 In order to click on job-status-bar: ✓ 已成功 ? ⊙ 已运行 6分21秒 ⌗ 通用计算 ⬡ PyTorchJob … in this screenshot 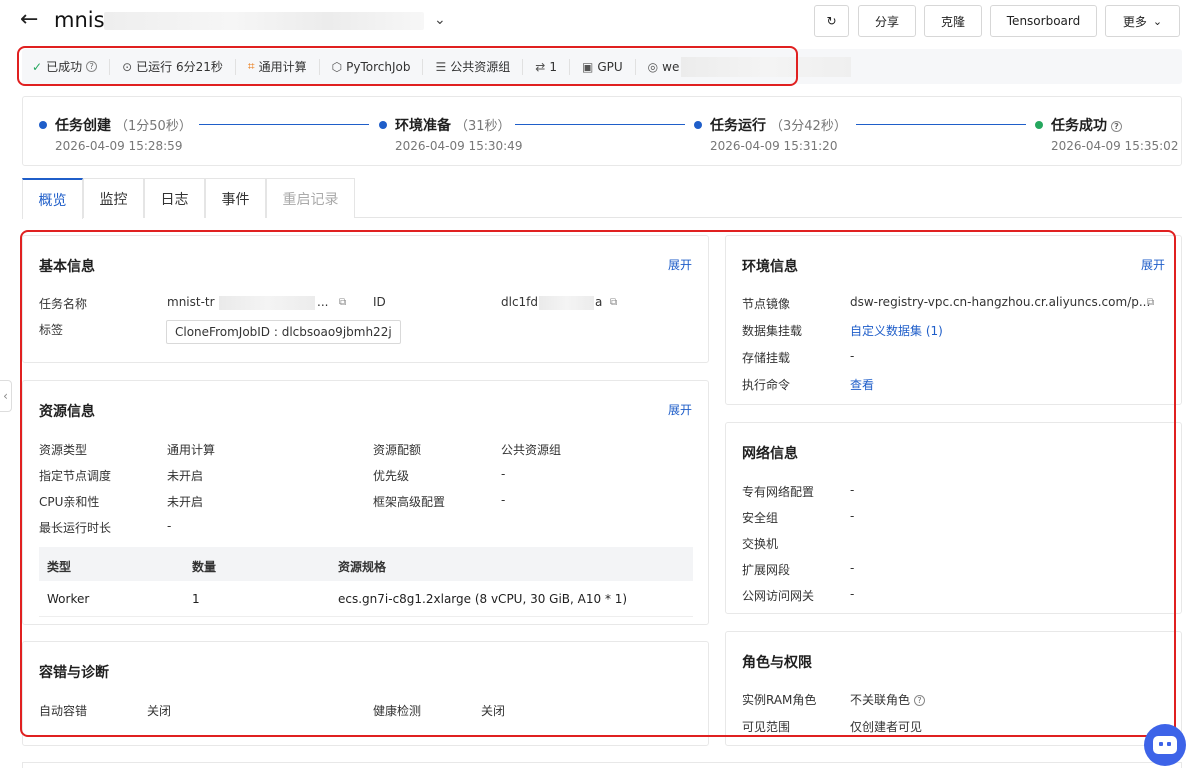, I will do `click(602, 66)`.